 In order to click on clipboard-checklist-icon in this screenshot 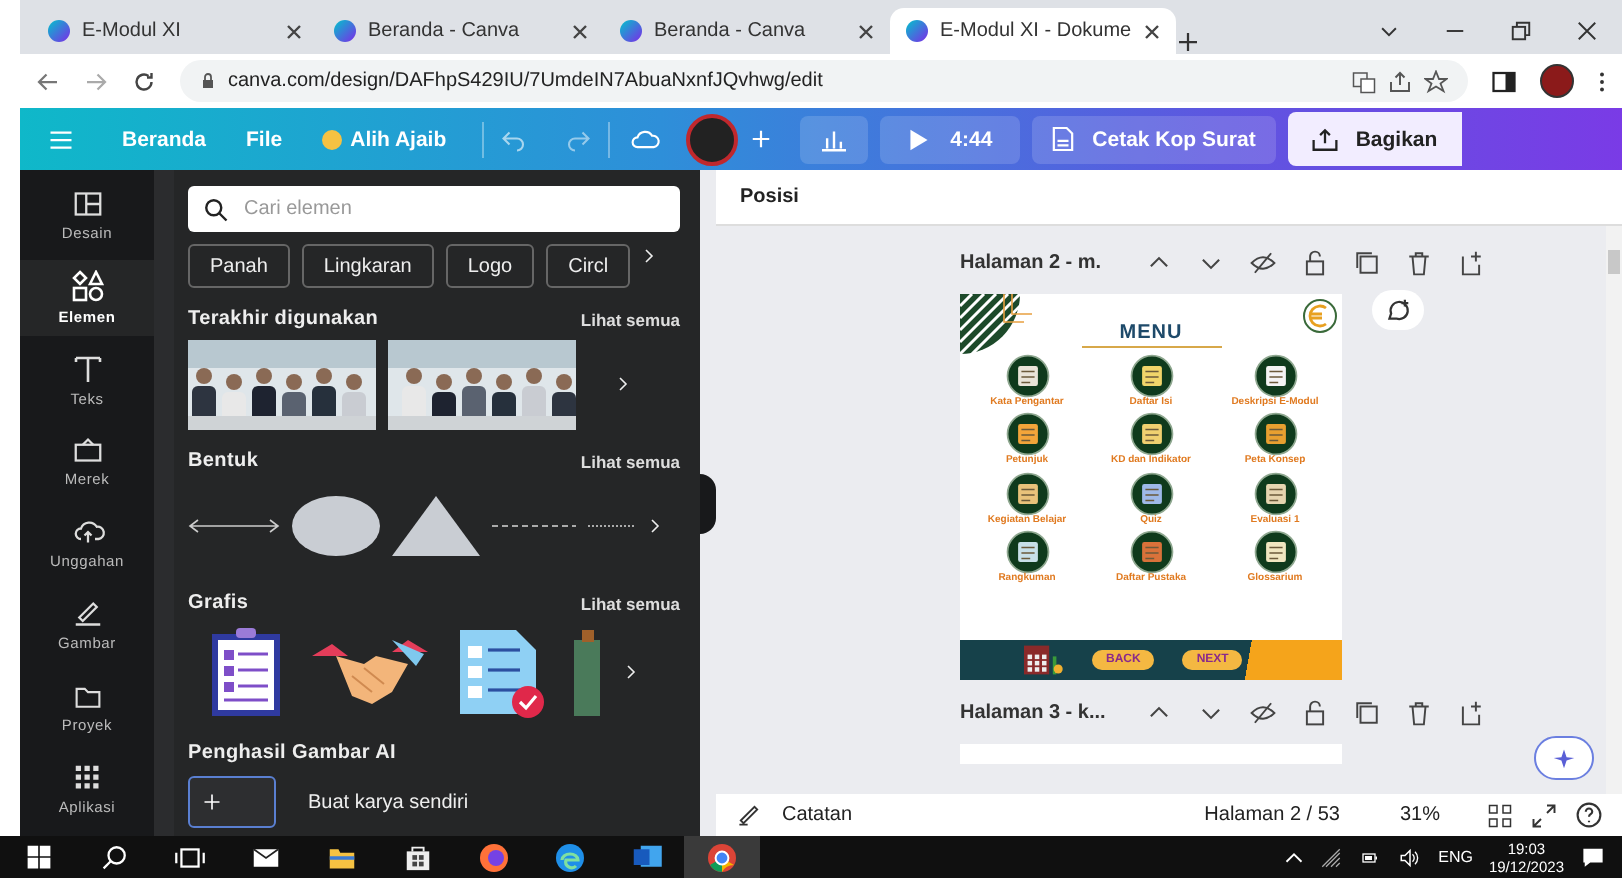, I will do `click(246, 672)`.